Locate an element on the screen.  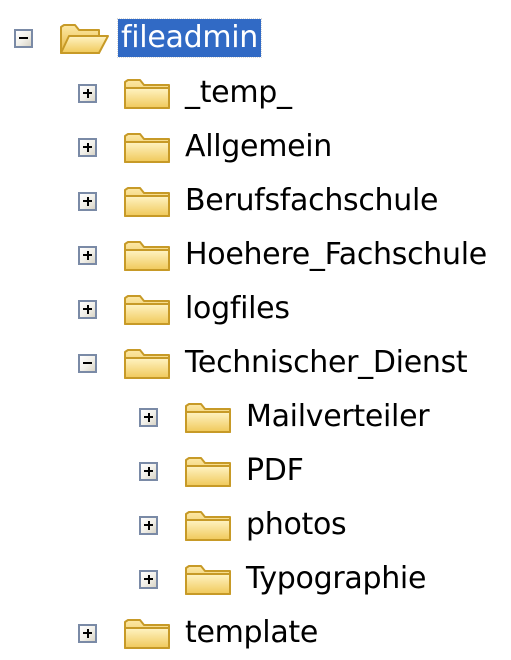
tree-node-temp: _temp_ is located at coordinates (186, 93).